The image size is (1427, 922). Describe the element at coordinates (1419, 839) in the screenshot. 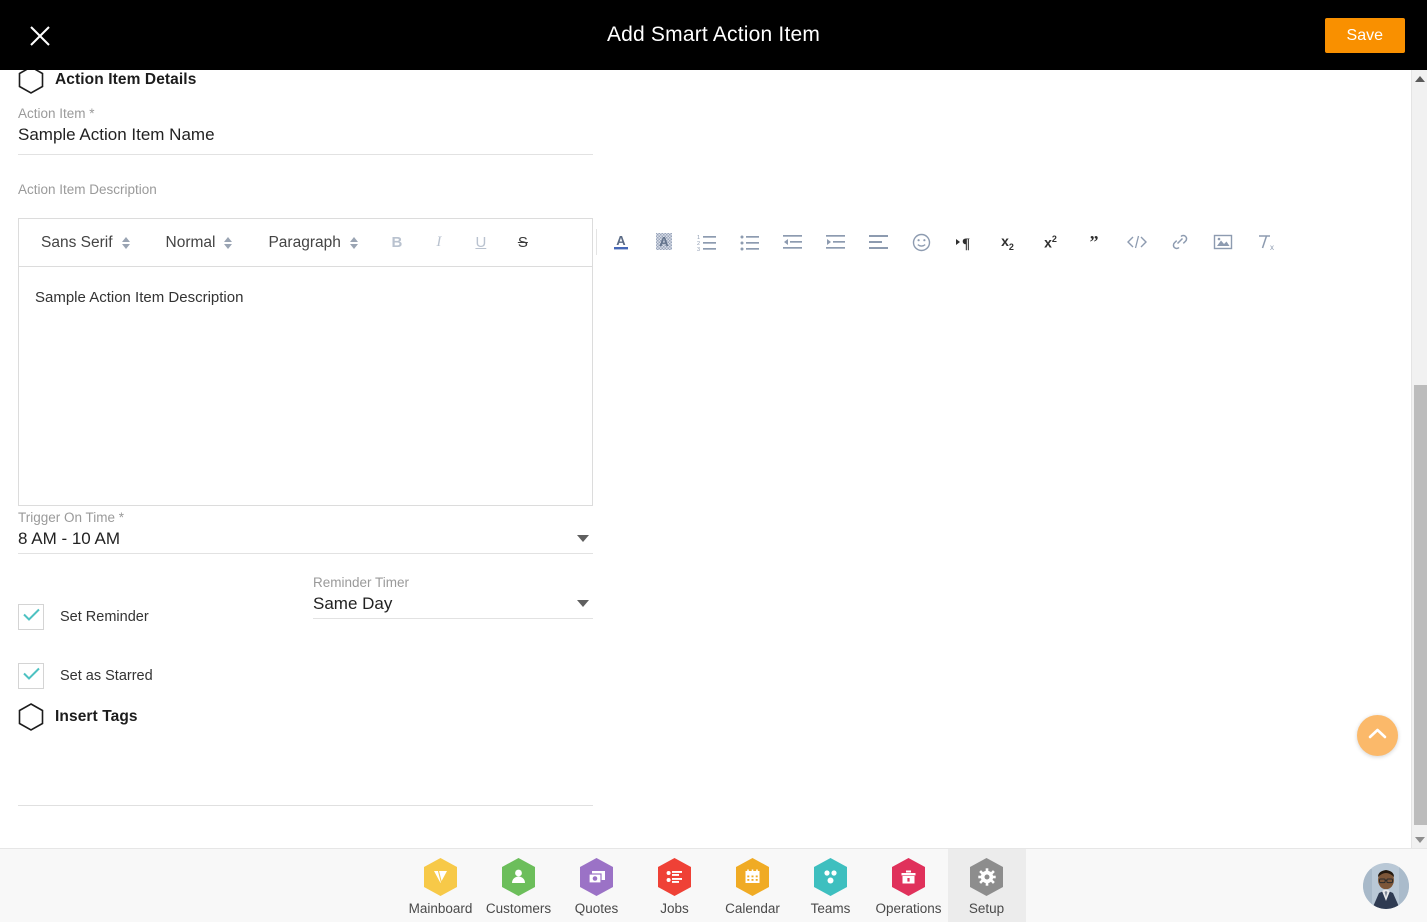

I see `scroll-down-arrow-icon` at that location.